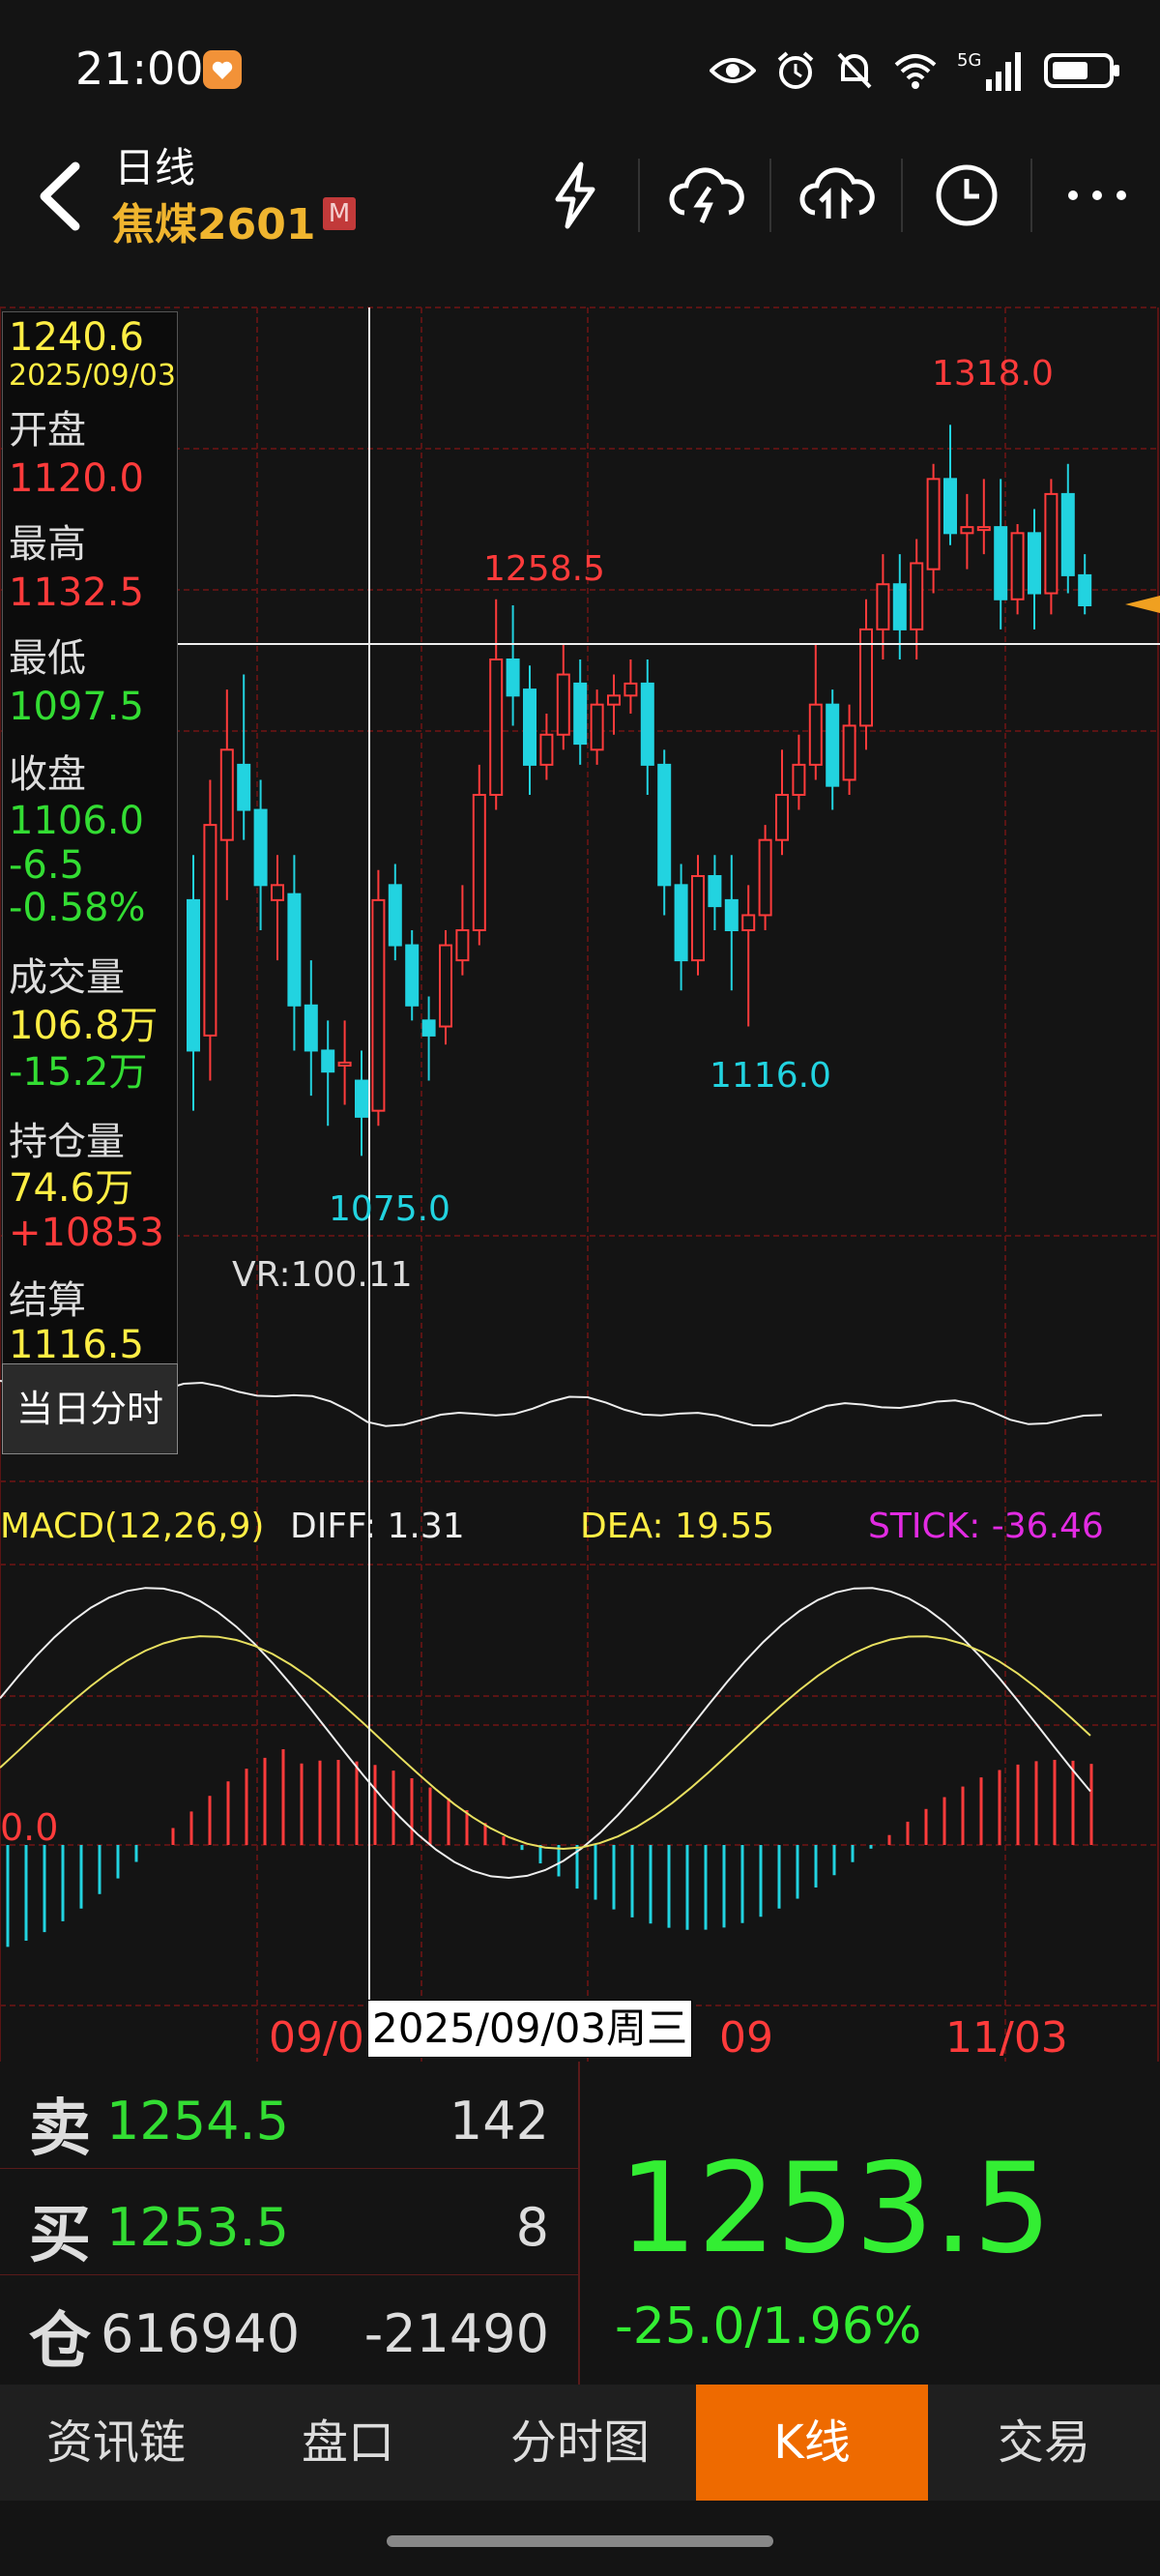  Describe the element at coordinates (67, 977) in the screenshot. I see `volume-label: 成交量` at that location.